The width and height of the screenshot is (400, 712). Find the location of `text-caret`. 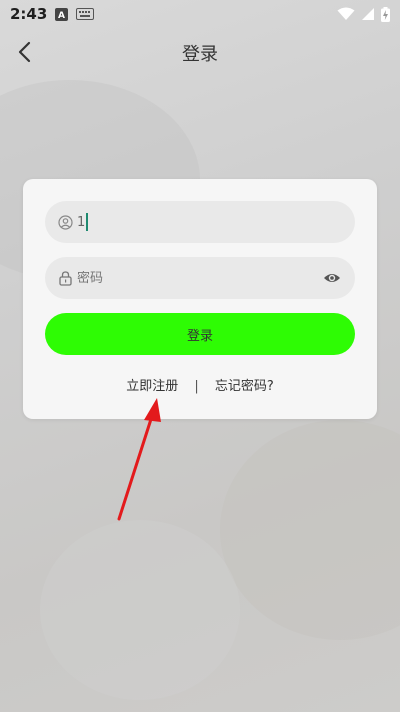

text-caret is located at coordinates (87, 222).